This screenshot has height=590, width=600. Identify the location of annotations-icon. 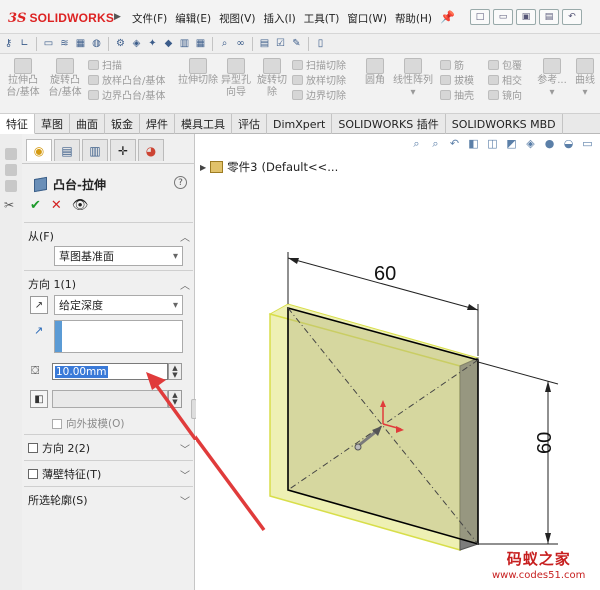
(11, 186).